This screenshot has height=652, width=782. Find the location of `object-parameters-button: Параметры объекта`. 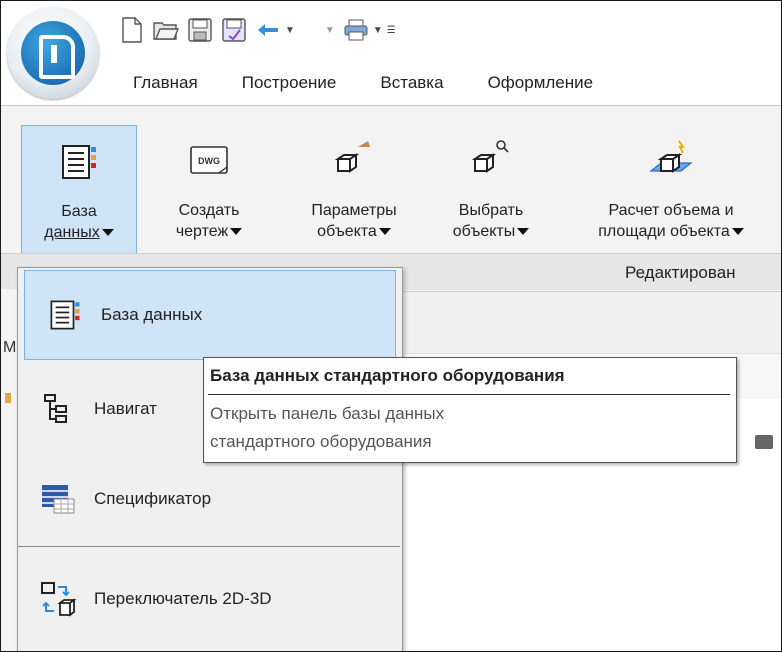

object-parameters-button: Параметры объекта is located at coordinates (354, 194).